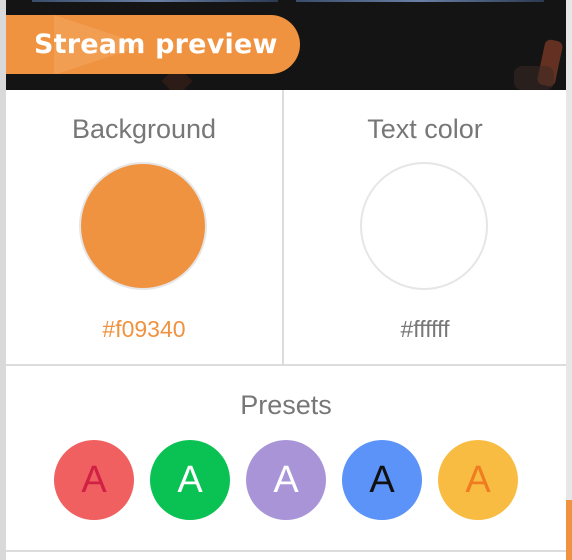  I want to click on presets-label: Presets, so click(286, 405).